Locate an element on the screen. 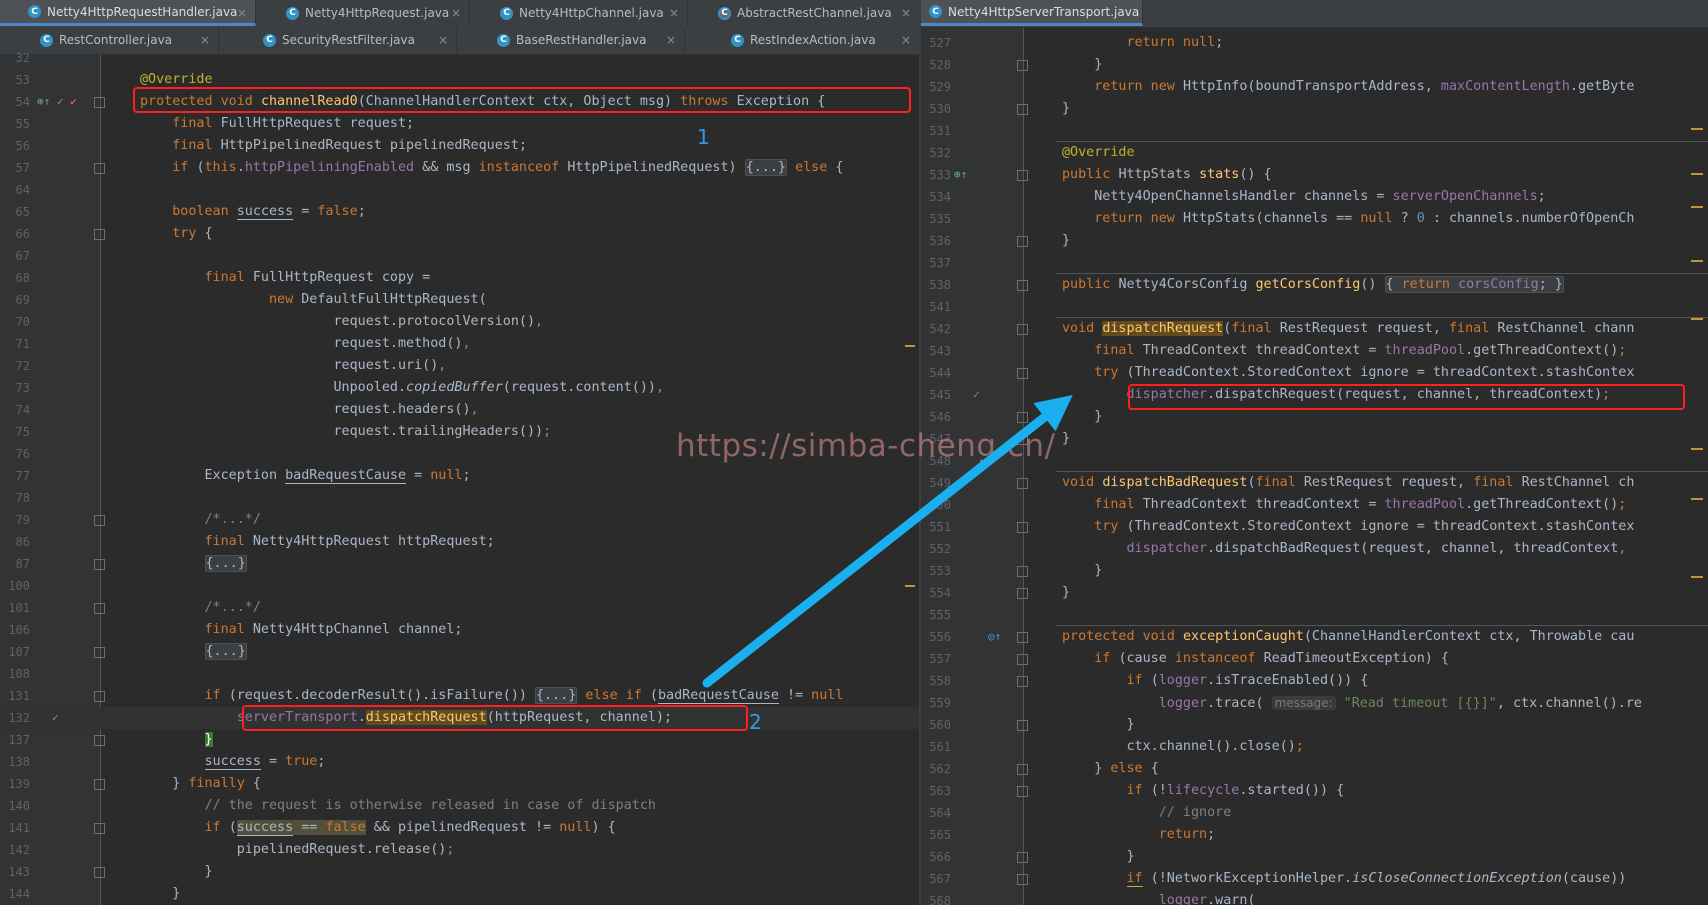  code-line: 541 is located at coordinates (1314, 307).